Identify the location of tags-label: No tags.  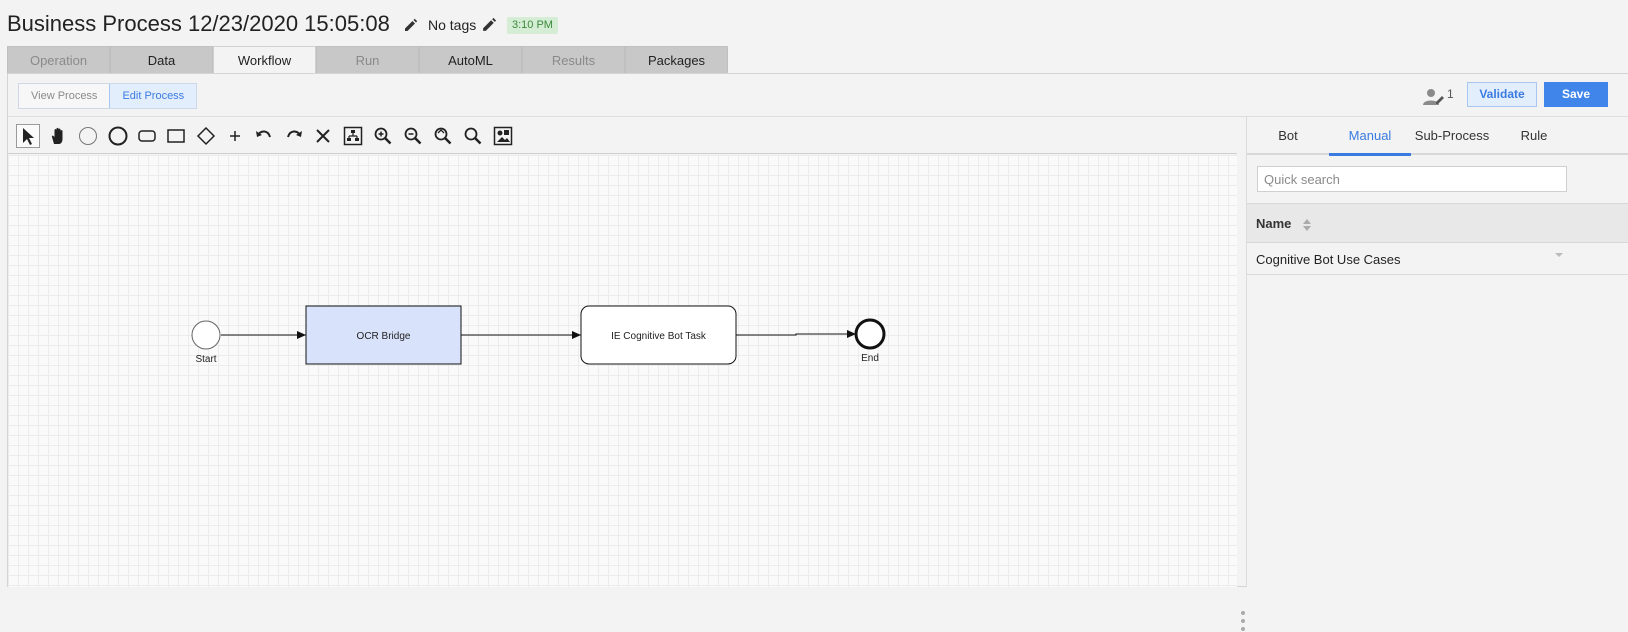
(452, 25).